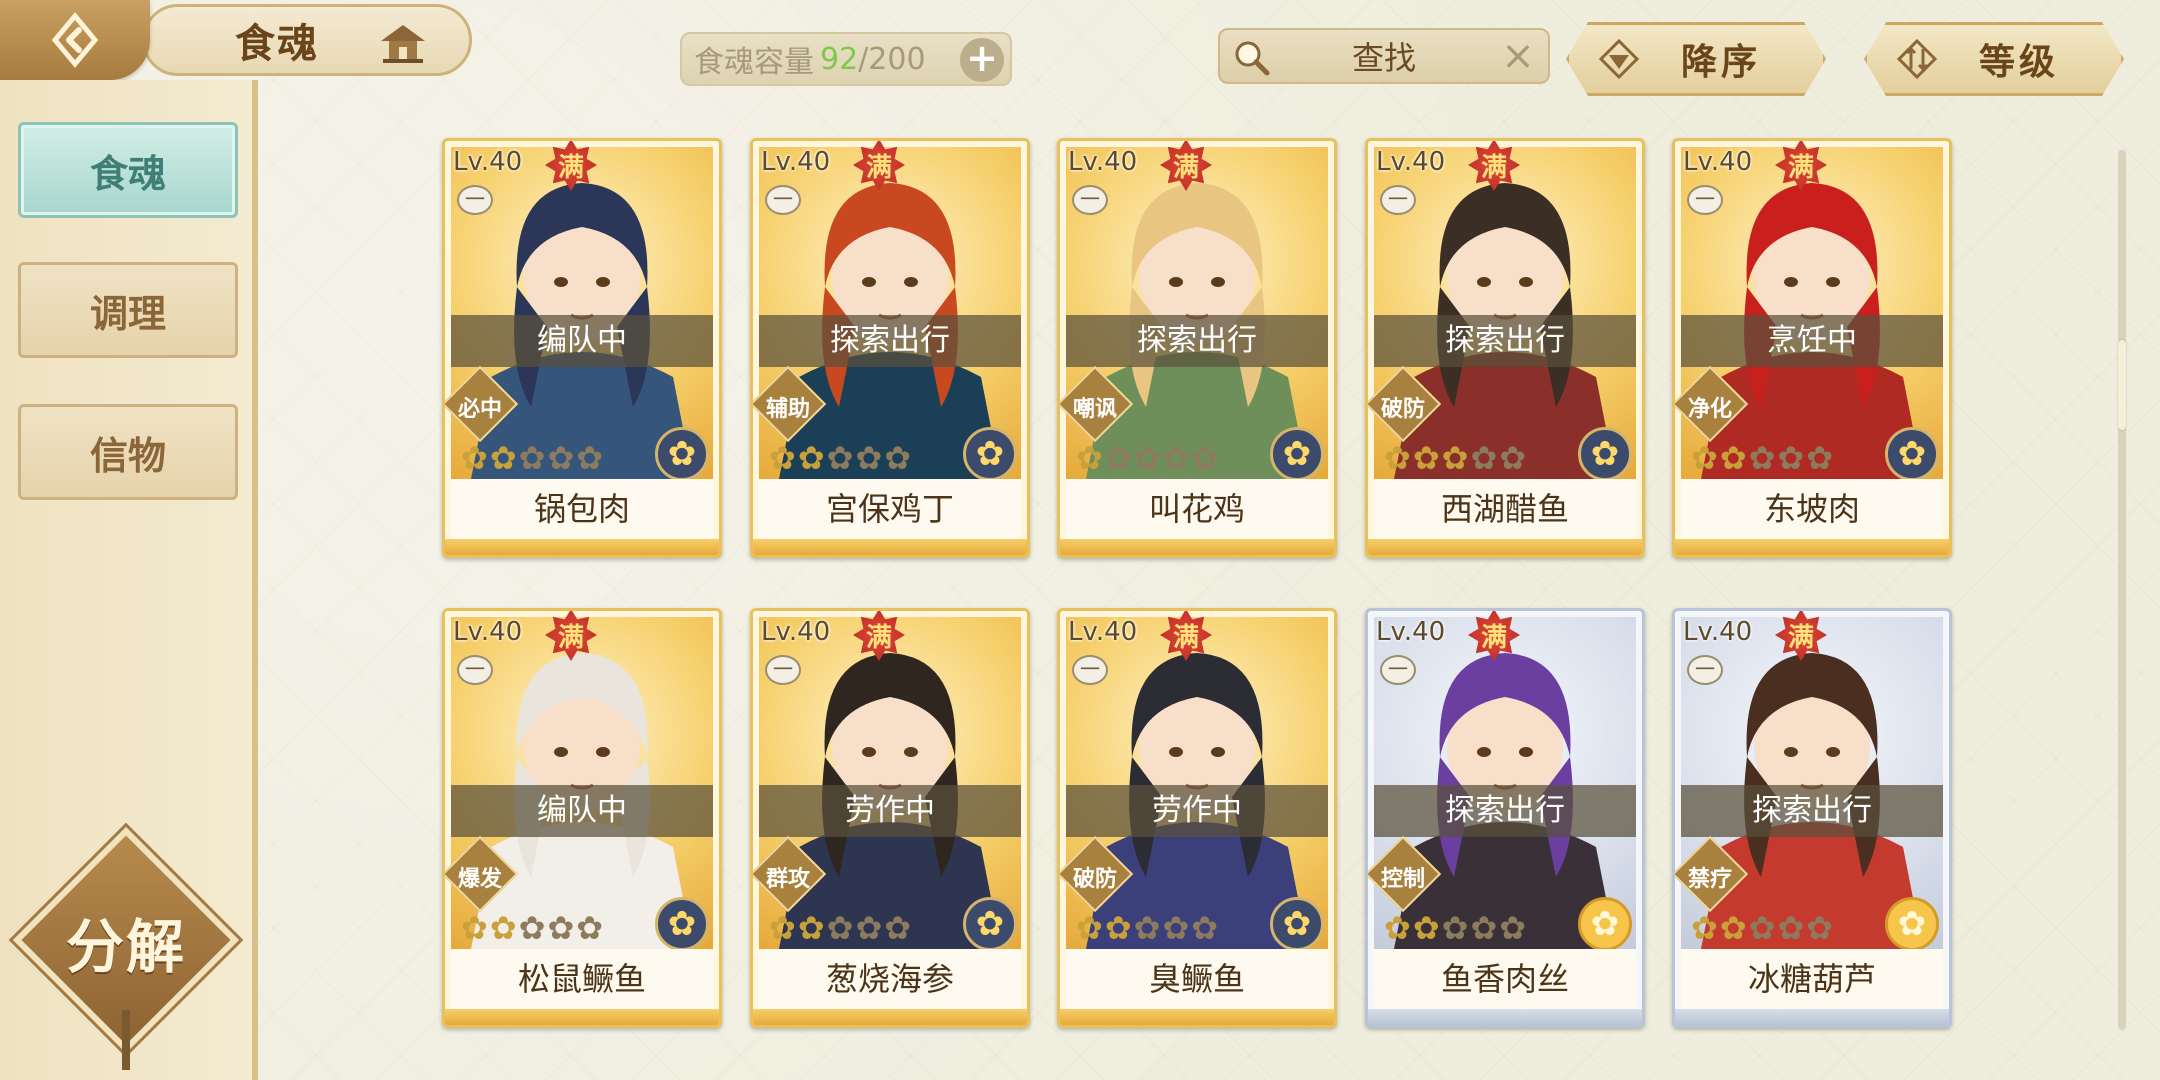 The height and width of the screenshot is (1080, 2160). Describe the element at coordinates (1505, 979) in the screenshot. I see `character-name: 鱼香肉丝` at that location.